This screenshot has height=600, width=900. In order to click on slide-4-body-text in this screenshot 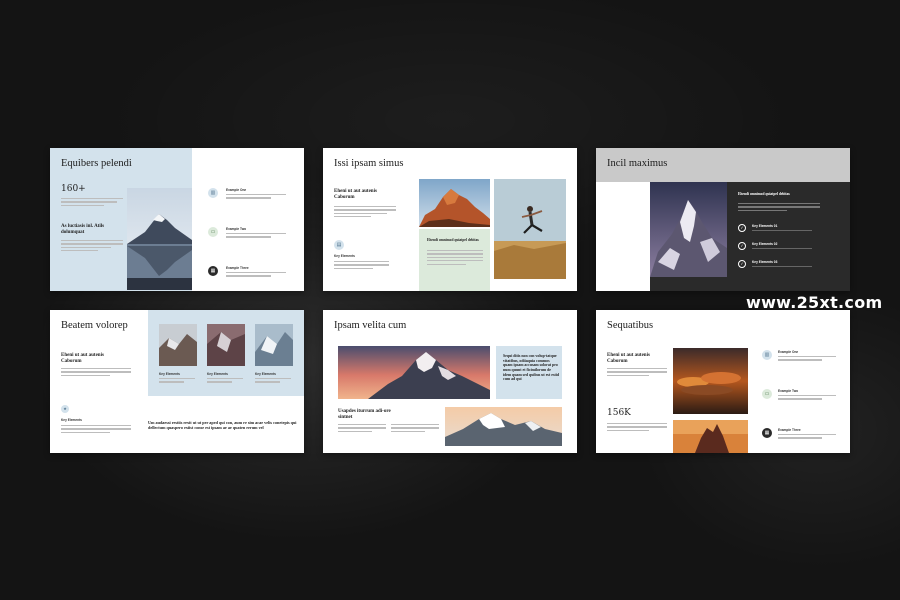, I will do `click(96, 373)`.